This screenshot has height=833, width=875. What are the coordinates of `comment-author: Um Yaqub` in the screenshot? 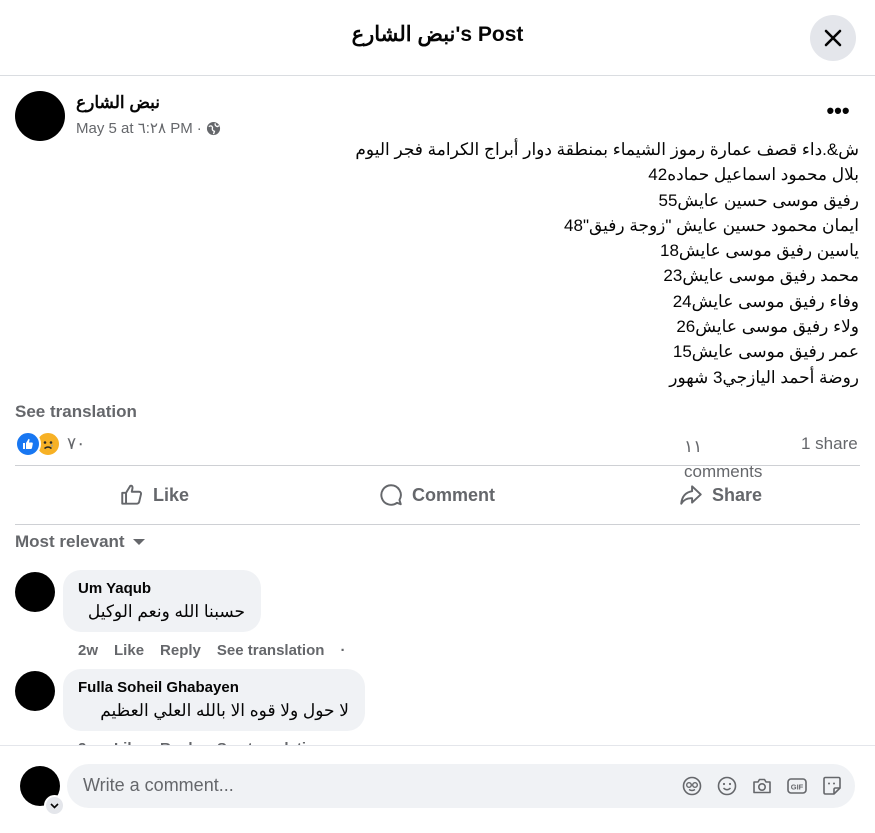 It's located at (114, 588).